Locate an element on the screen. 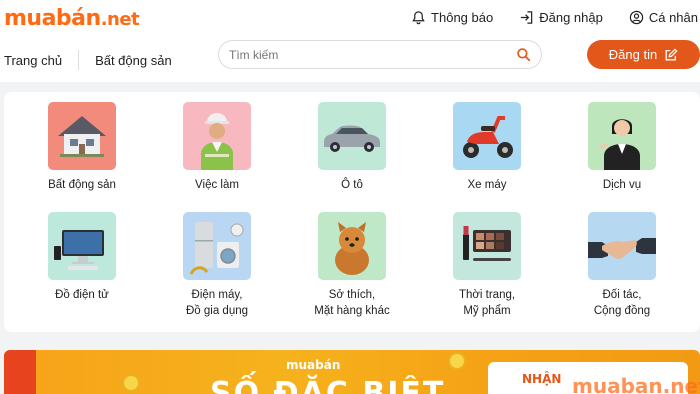  category-partners: Đối tác, Cộng đồng is located at coordinates (622, 265).